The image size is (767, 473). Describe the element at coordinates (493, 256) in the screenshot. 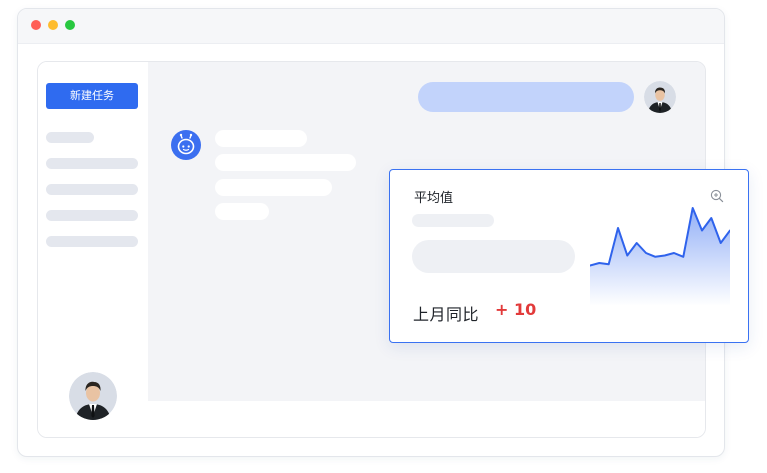

I see `card-skeleton-block` at that location.